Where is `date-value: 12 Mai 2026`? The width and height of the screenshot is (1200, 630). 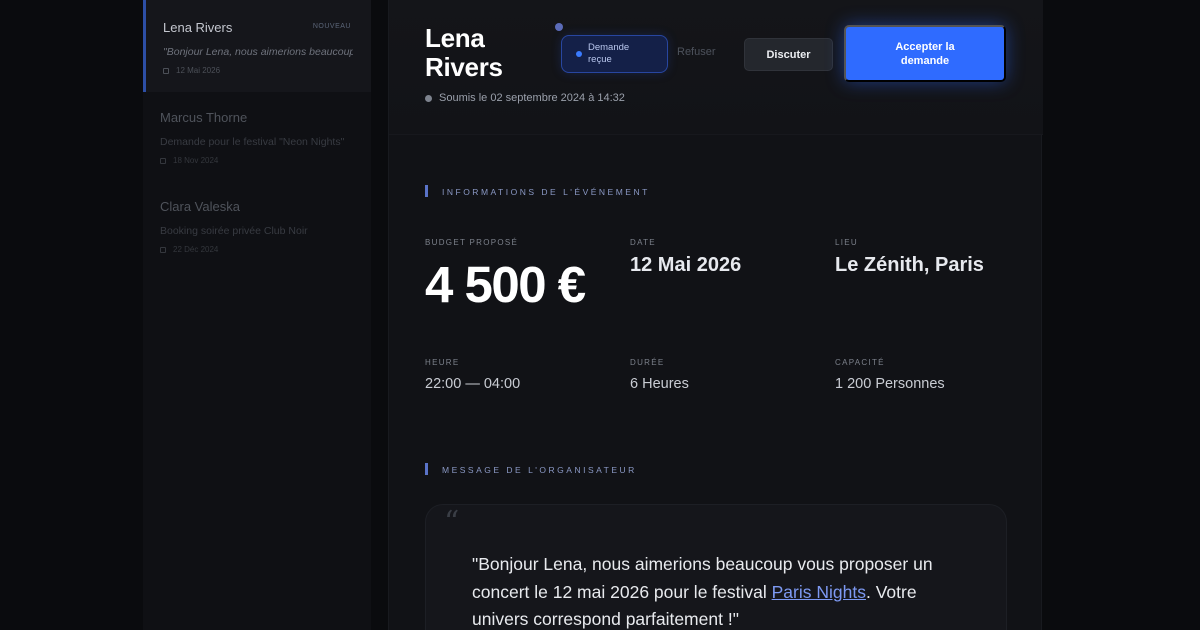 date-value: 12 Mai 2026 is located at coordinates (686, 265).